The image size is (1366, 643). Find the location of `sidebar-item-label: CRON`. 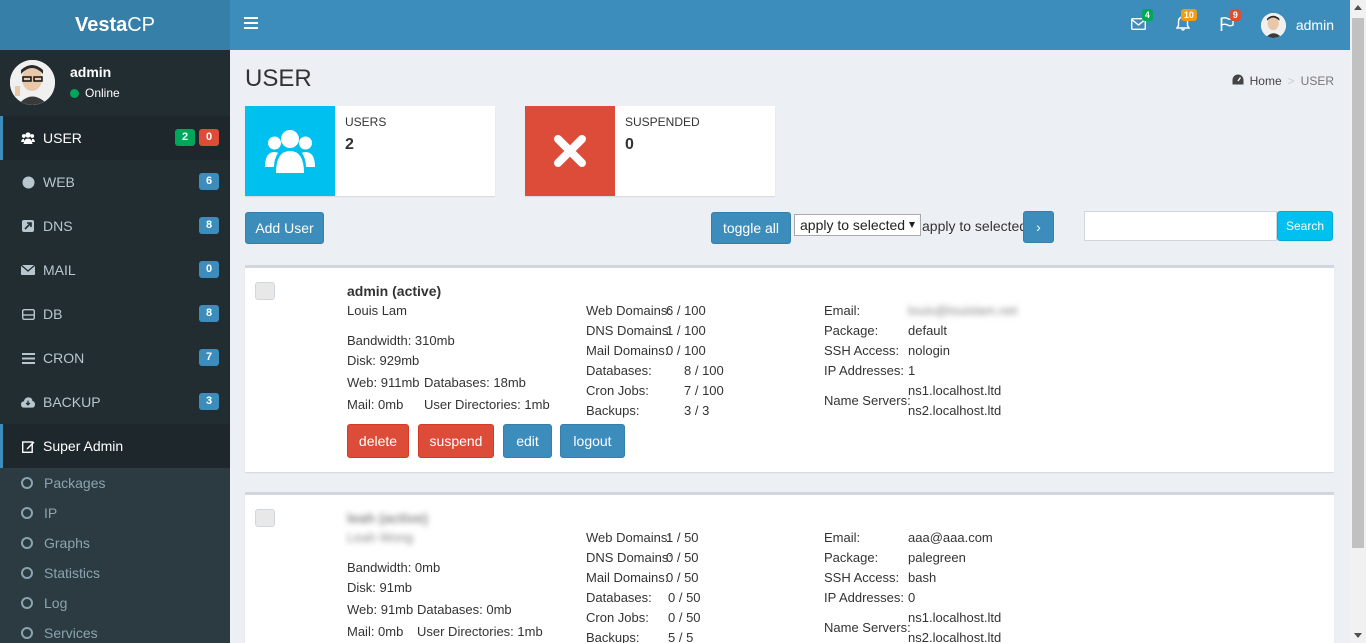

sidebar-item-label: CRON is located at coordinates (64, 358).